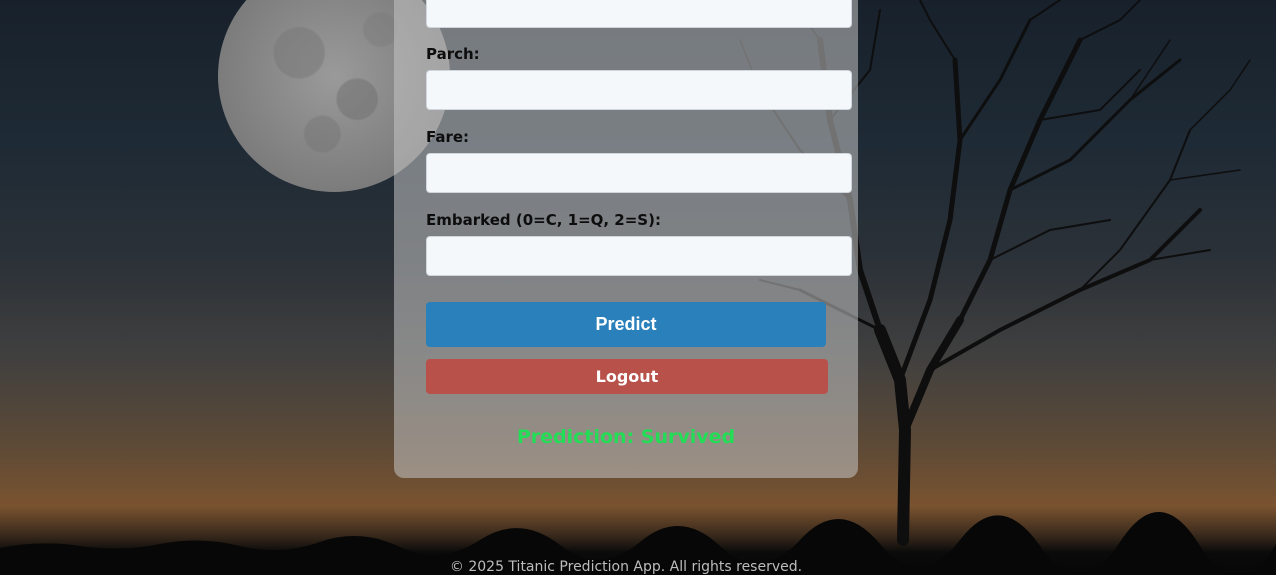 The image size is (1276, 575). Describe the element at coordinates (639, 90) in the screenshot. I see `parch-input` at that location.